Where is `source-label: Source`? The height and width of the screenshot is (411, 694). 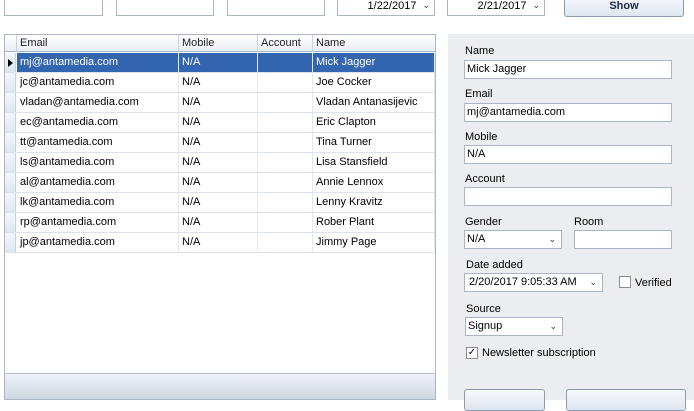 source-label: Source is located at coordinates (483, 309).